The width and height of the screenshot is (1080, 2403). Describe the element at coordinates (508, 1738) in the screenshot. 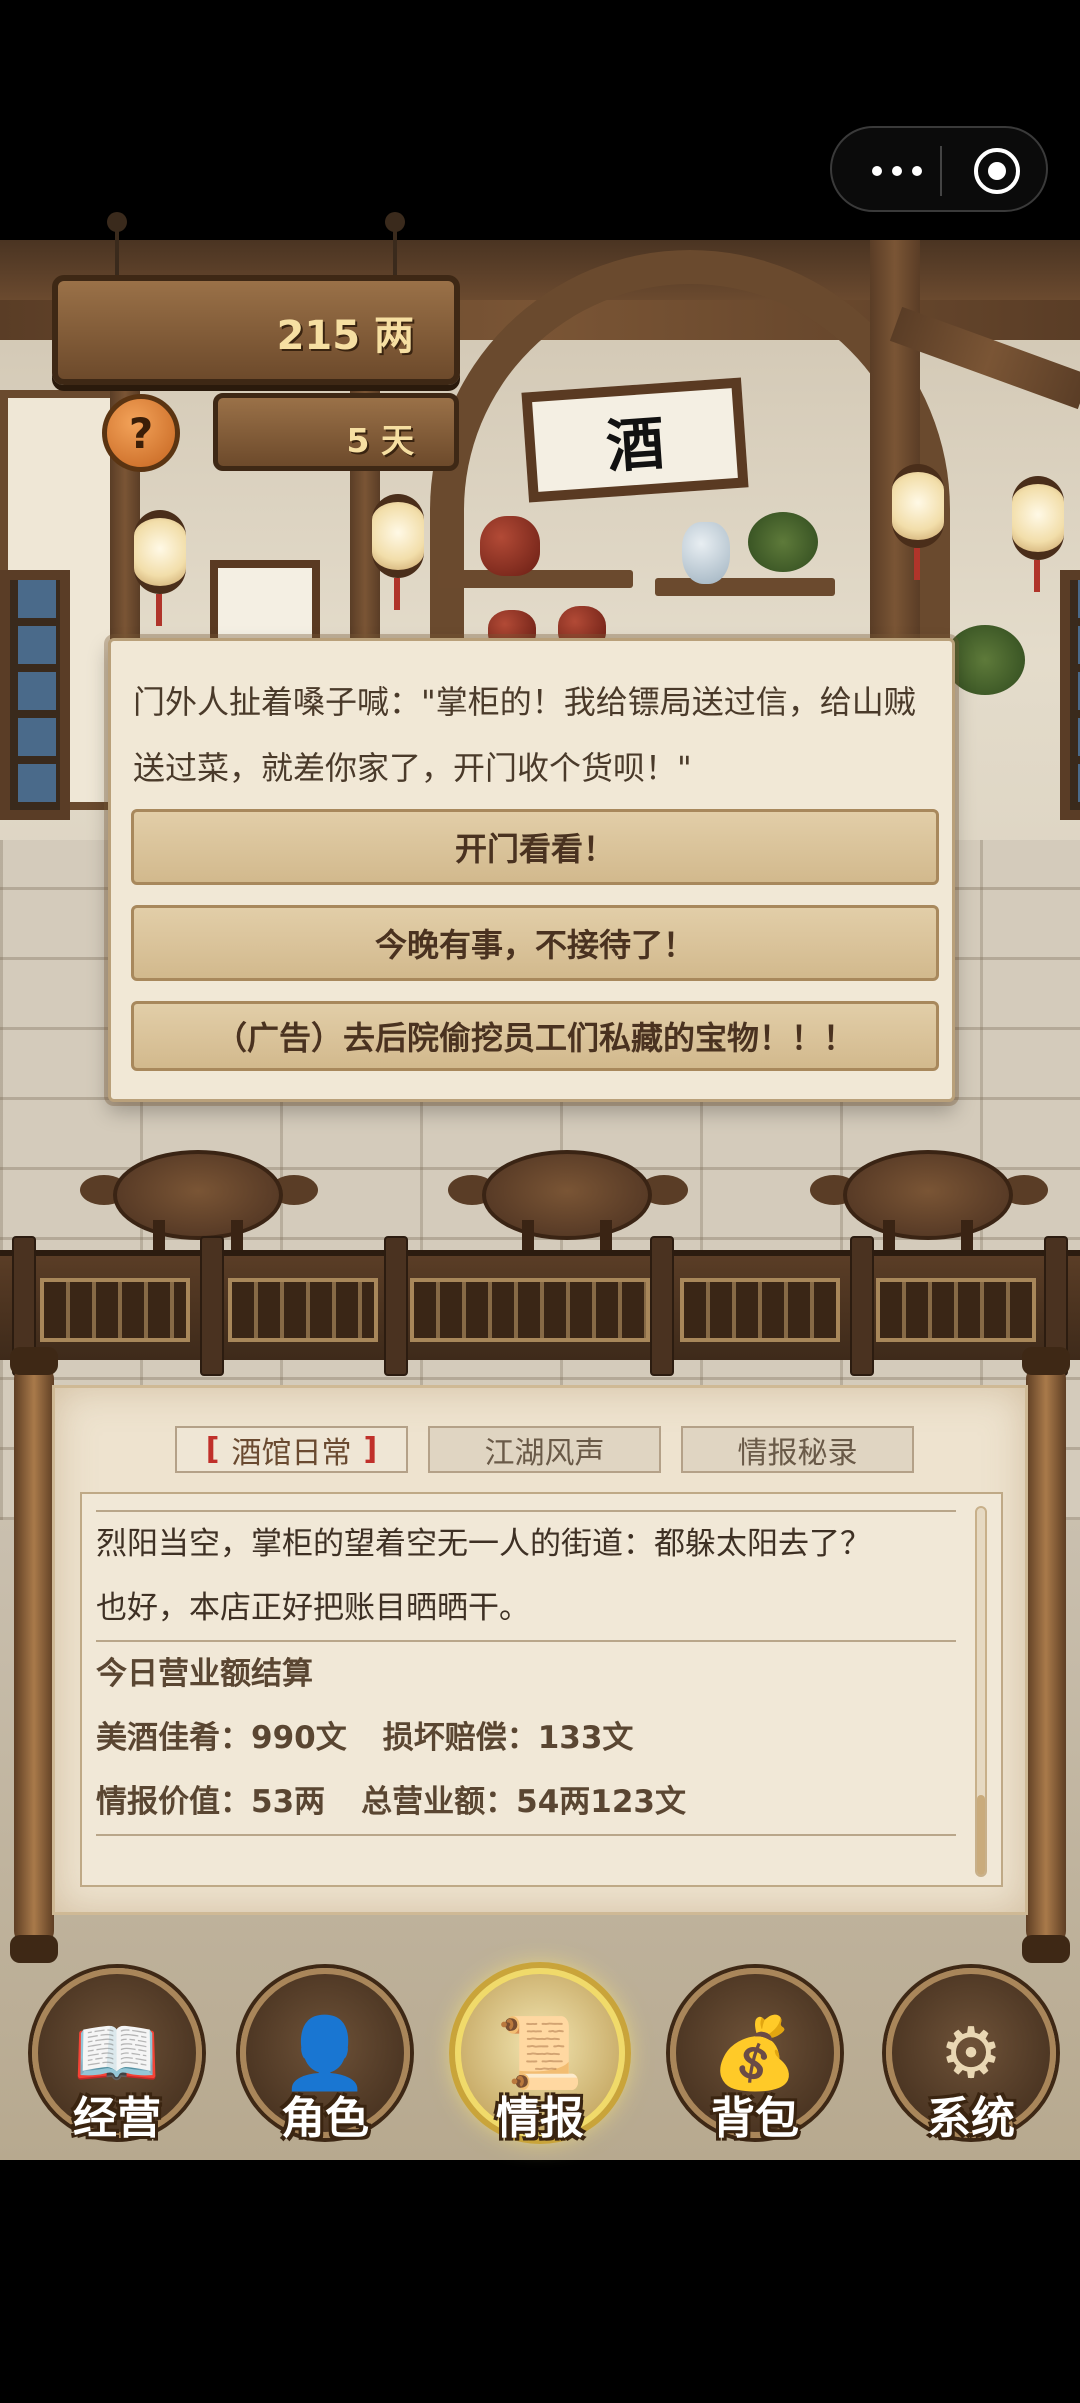

I see `damage-compensation: 损坏赔偿：133文` at that location.